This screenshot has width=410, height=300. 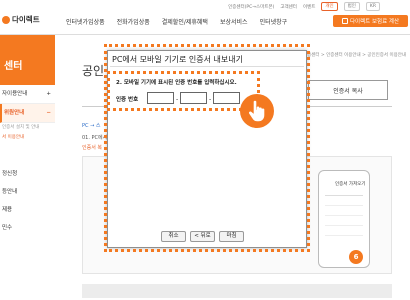 I want to click on step-number-badge: 6, so click(x=356, y=257).